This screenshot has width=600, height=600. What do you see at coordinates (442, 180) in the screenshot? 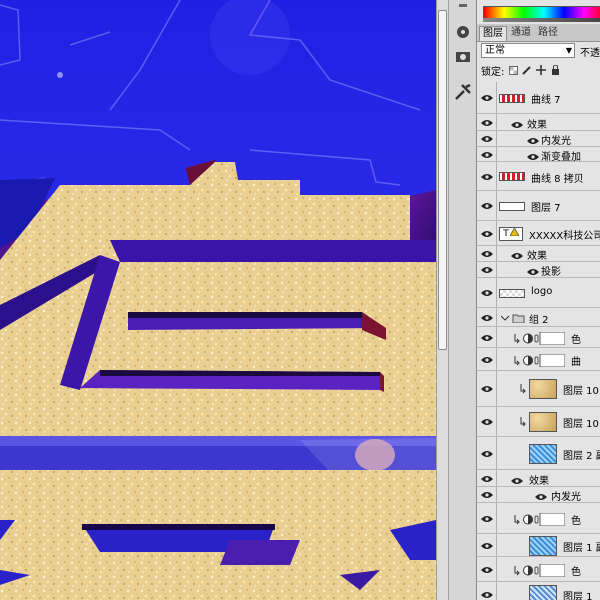
I see `scrollbar-thumb` at bounding box center [442, 180].